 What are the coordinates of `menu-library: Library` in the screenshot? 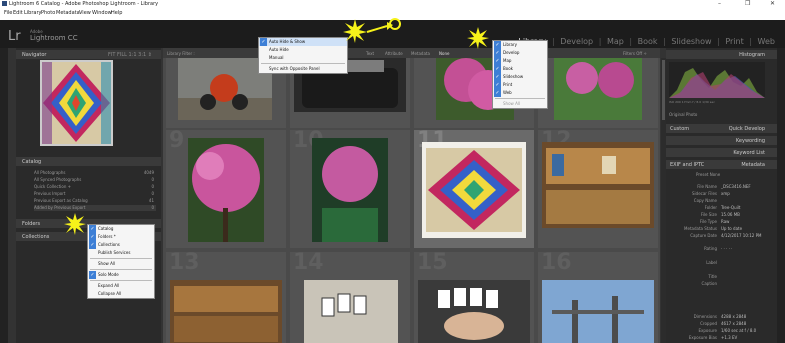 It's located at (32, 13).